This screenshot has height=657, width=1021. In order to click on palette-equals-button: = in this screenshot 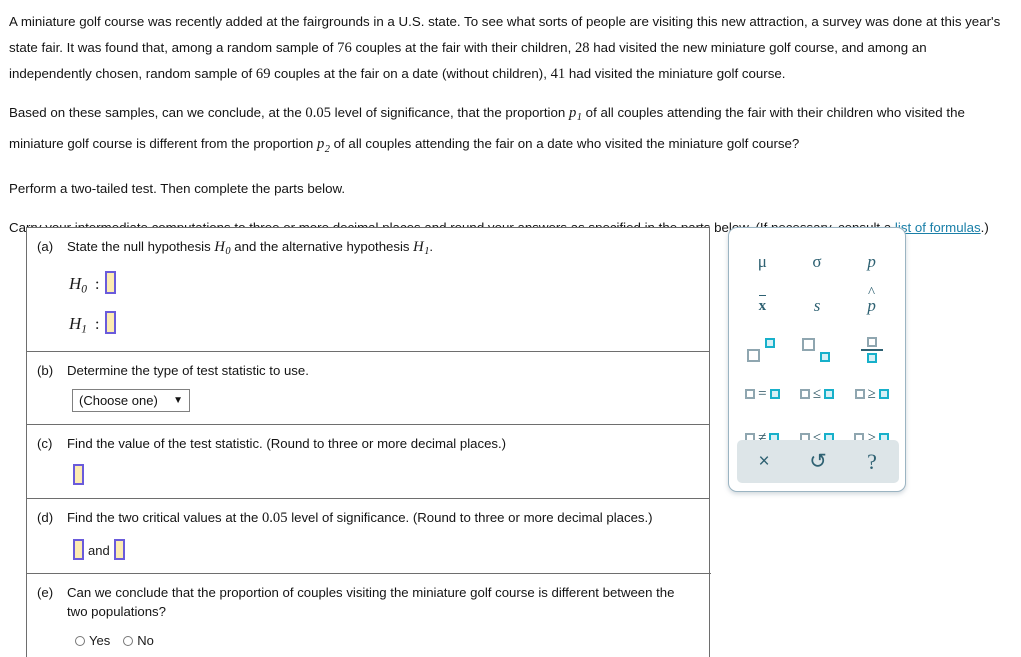, I will do `click(762, 394)`.